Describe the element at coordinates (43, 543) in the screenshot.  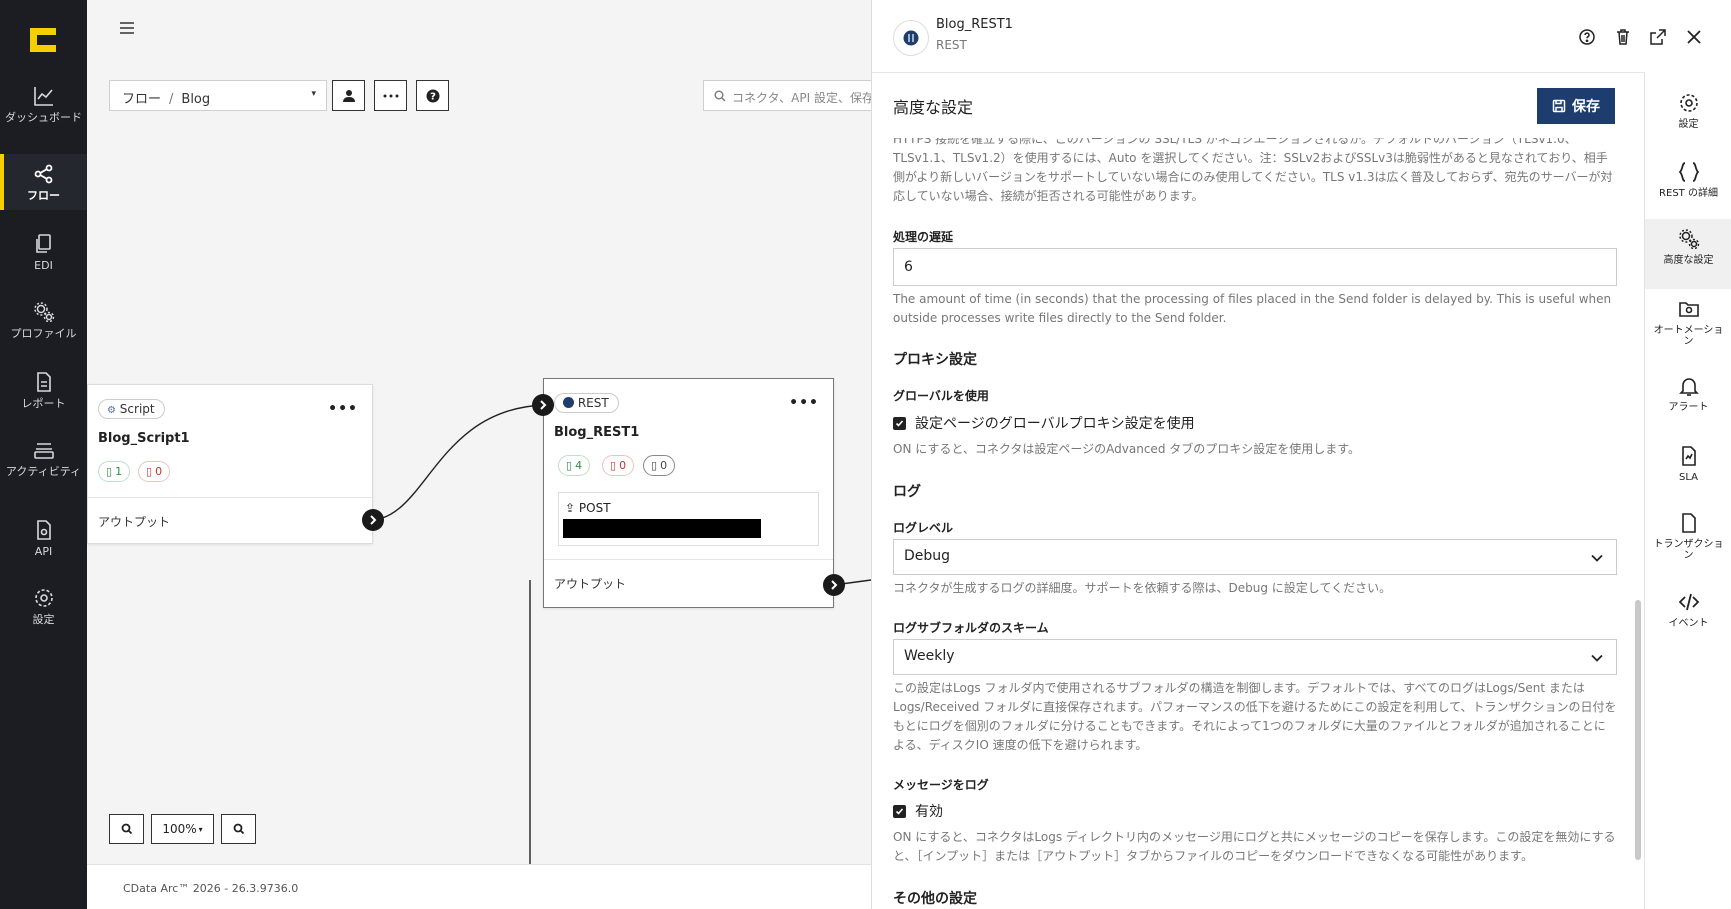
I see `nav-item-api: API` at that location.